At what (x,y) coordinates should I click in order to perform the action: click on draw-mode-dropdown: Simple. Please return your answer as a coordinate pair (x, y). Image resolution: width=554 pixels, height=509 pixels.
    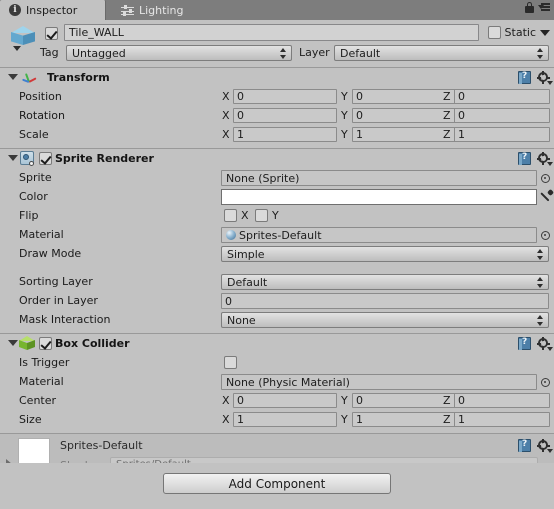
    Looking at the image, I should click on (385, 254).